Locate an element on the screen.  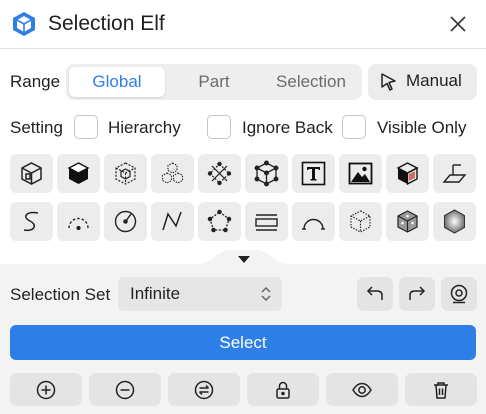
pentagon-points-icon is located at coordinates (219, 221).